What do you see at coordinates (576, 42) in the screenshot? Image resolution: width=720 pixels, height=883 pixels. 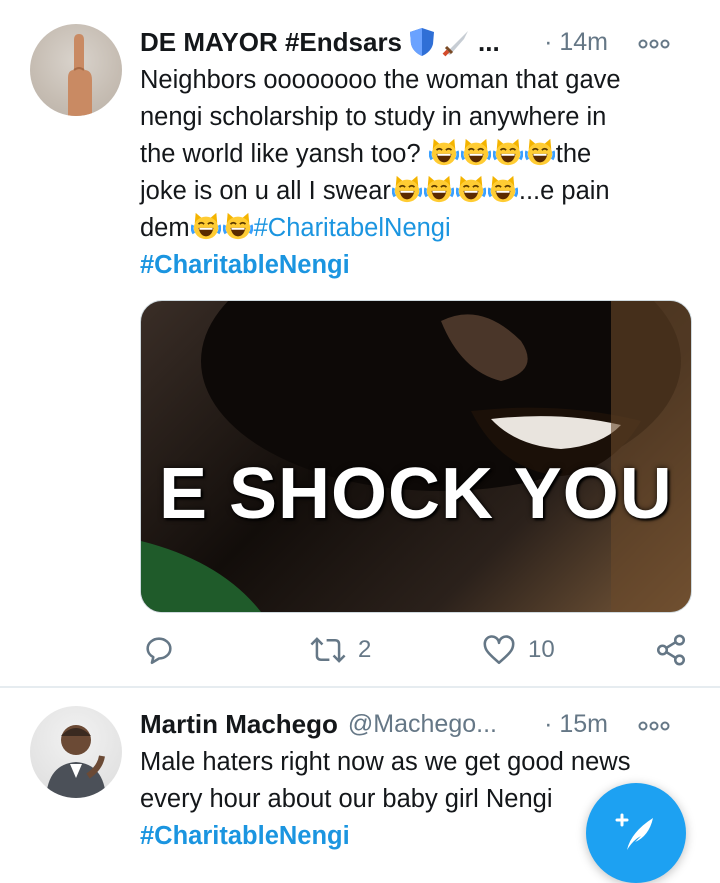 I see `tweet-time: · 14m` at bounding box center [576, 42].